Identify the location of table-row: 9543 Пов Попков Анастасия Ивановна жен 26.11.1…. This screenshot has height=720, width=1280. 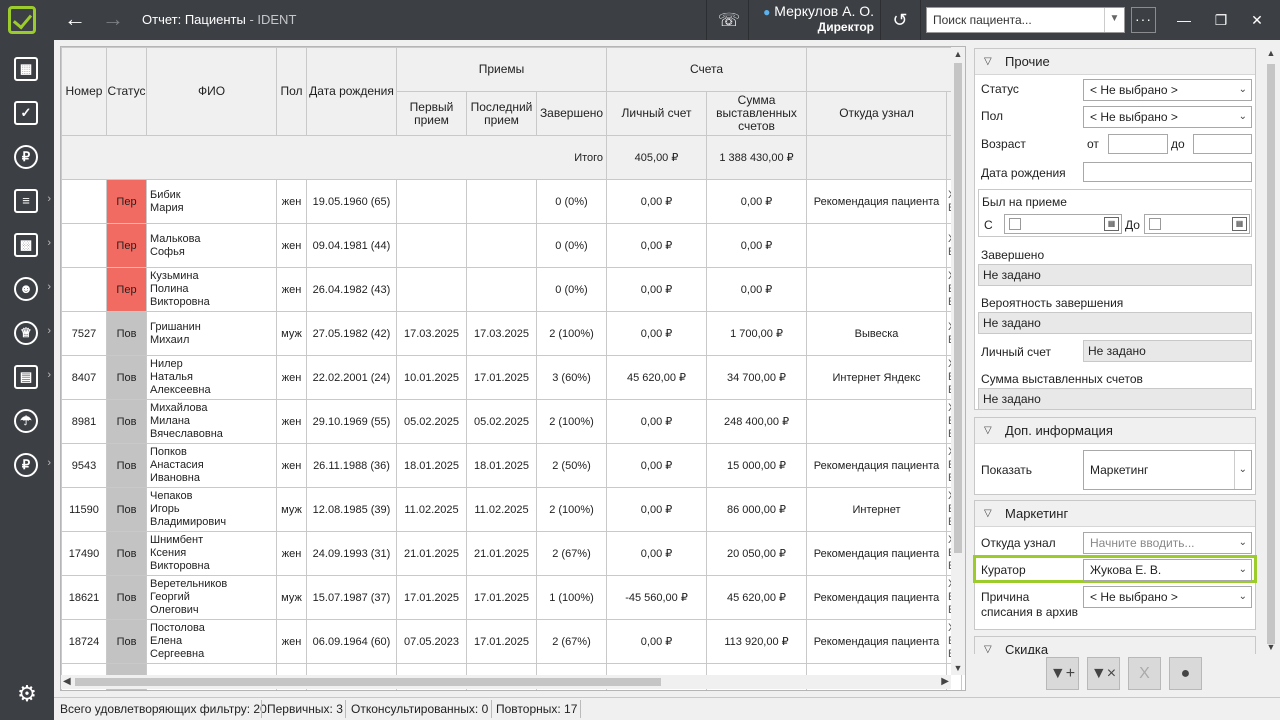
(512, 465).